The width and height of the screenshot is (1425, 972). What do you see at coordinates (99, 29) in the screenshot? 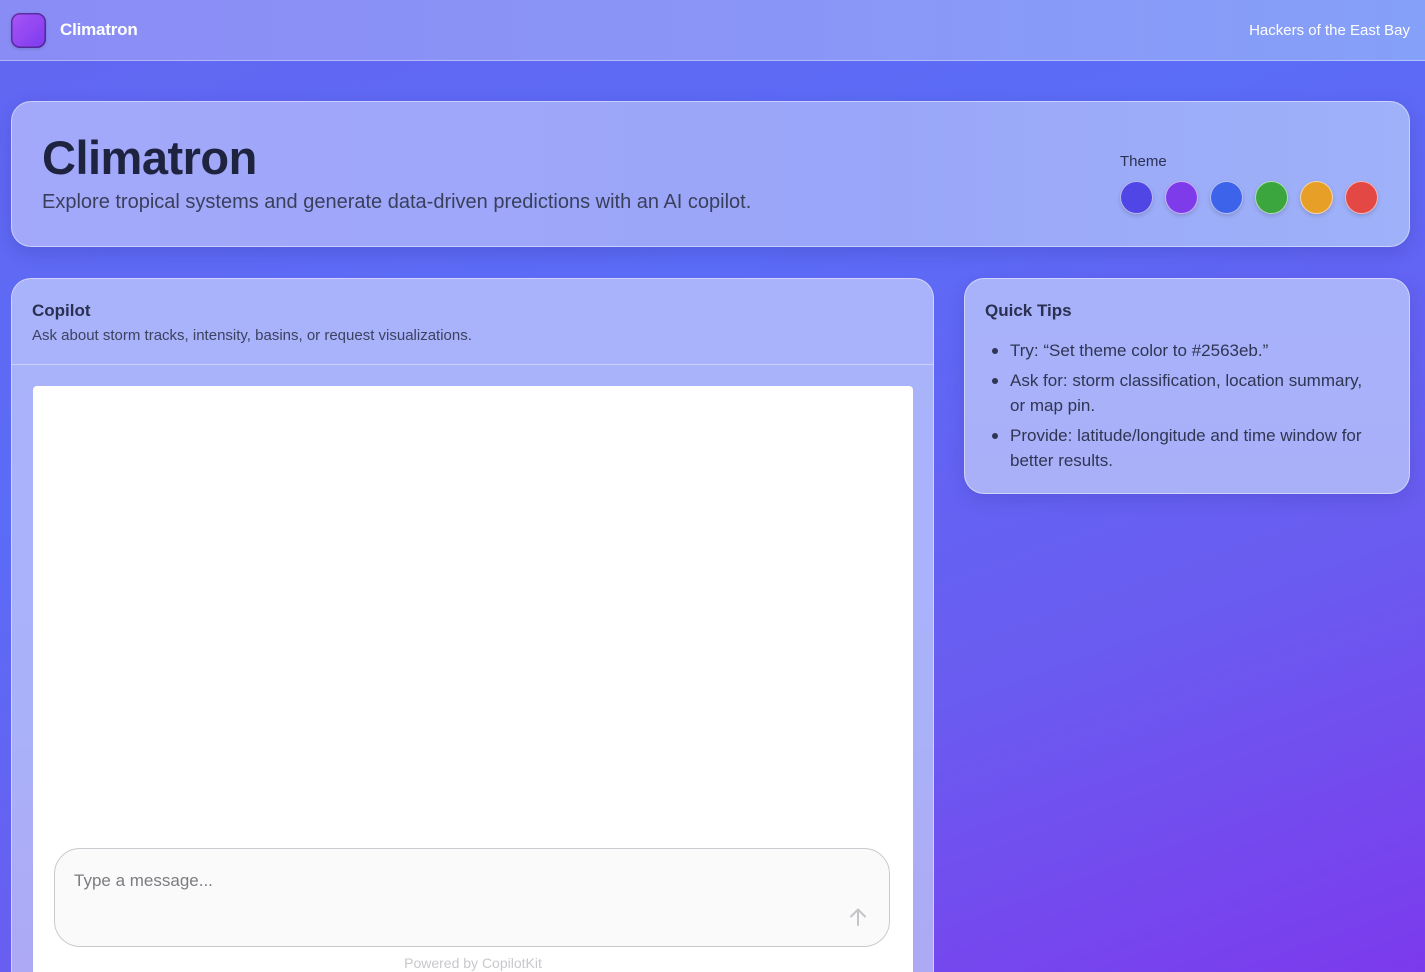
I see `brand-name: Climatron` at bounding box center [99, 29].